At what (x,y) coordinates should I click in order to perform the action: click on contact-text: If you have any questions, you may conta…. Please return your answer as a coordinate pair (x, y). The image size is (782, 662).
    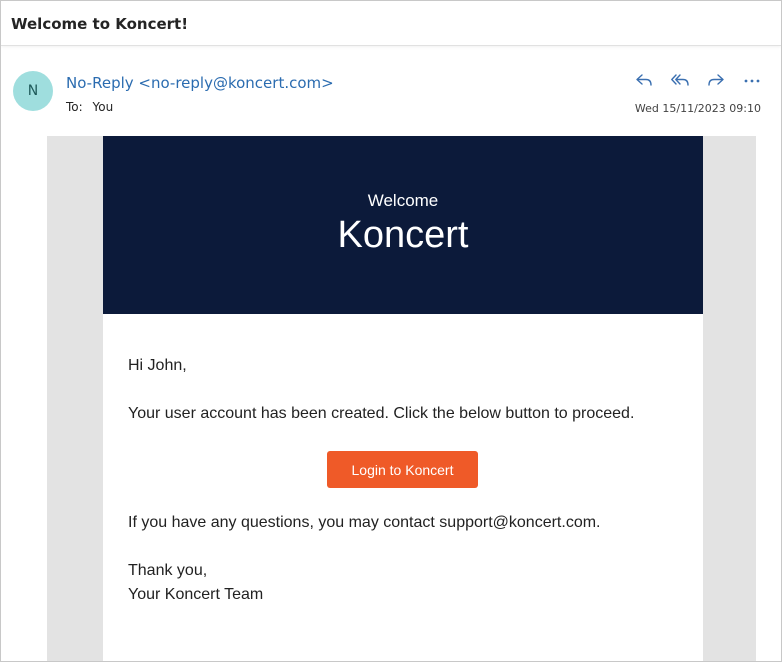
    Looking at the image, I should click on (364, 522).